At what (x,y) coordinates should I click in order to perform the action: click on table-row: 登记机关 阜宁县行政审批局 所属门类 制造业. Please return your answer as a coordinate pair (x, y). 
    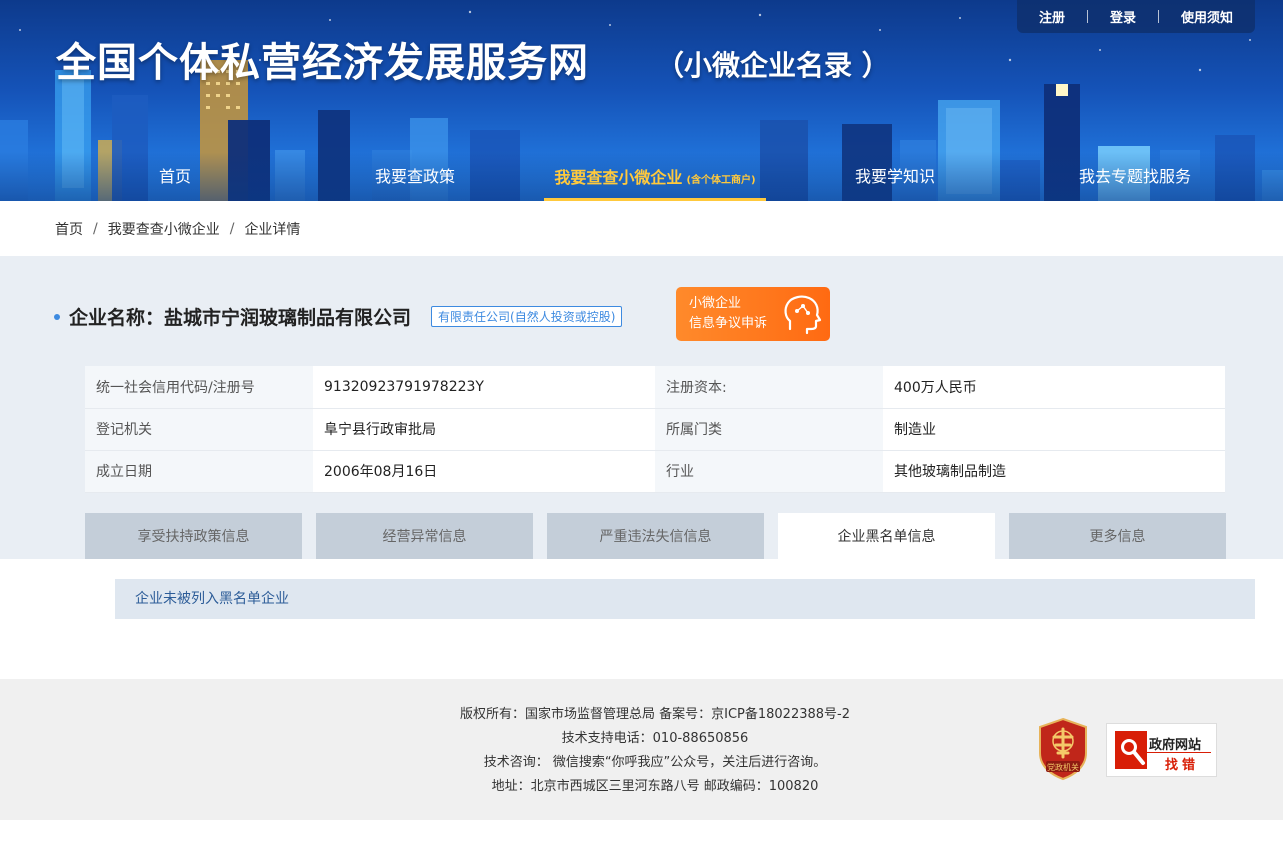
    Looking at the image, I should click on (655, 429).